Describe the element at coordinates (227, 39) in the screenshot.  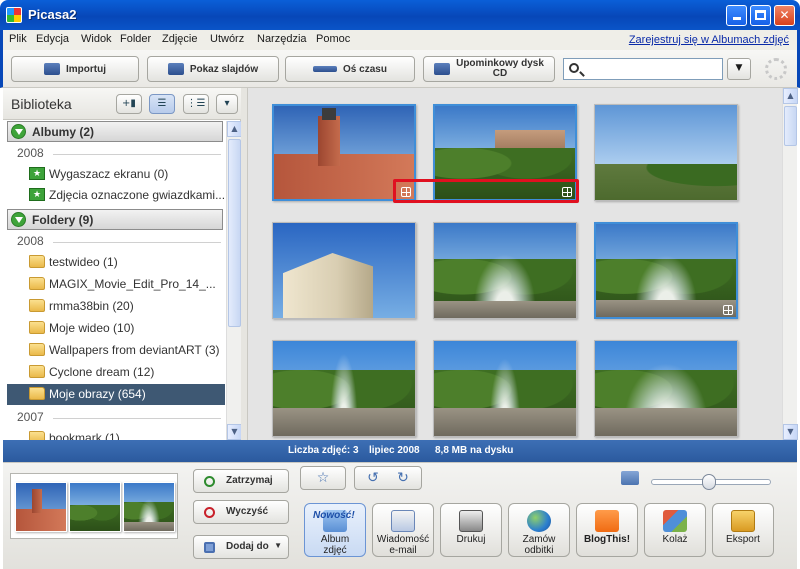
I see `menu-utworz: Utwórz` at that location.